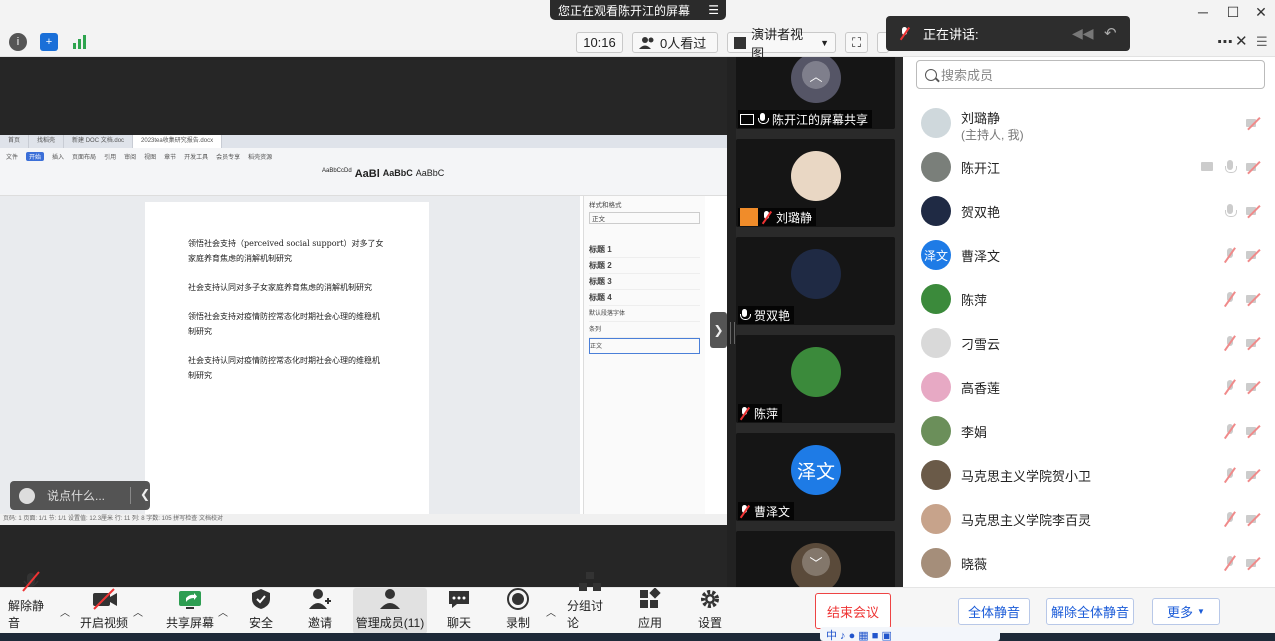 The image size is (1275, 641). Describe the element at coordinates (1262, 42) in the screenshot. I see `panel-menu-icon: ☰` at that location.